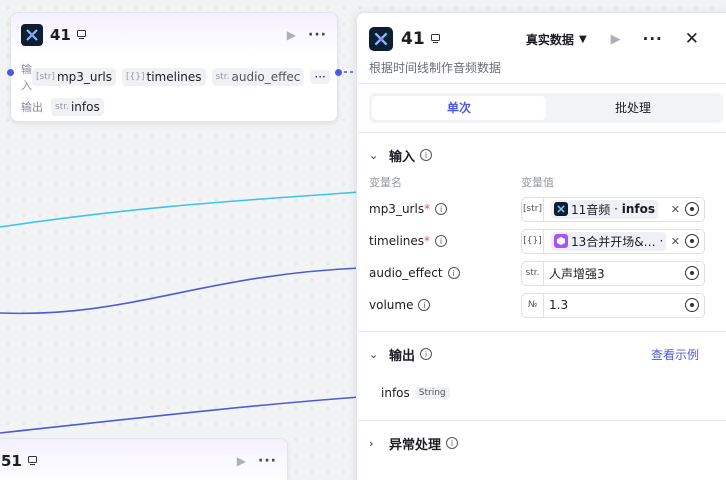 Image resolution: width=726 pixels, height=480 pixels. What do you see at coordinates (445, 305) in the screenshot?
I see `var-name: volume i` at bounding box center [445, 305].